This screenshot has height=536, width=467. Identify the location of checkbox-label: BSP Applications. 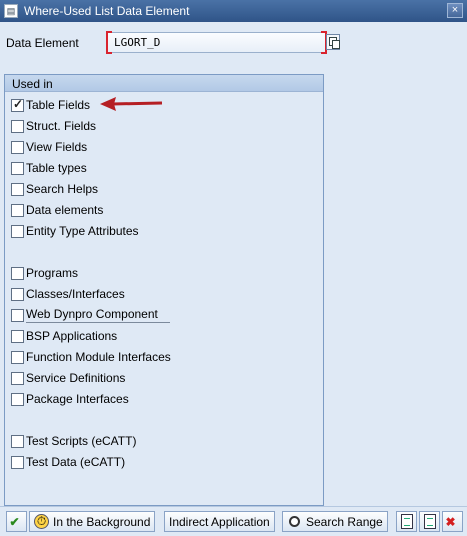
(72, 336).